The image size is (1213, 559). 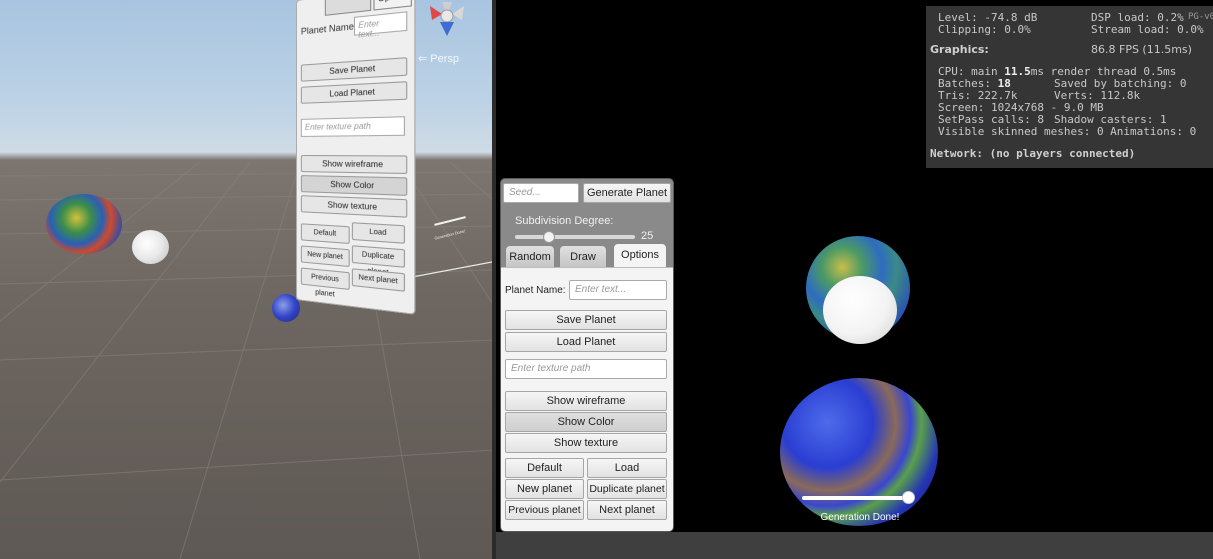 I want to click on subdivision-label: Subdivision Degree:, so click(x=564, y=221).